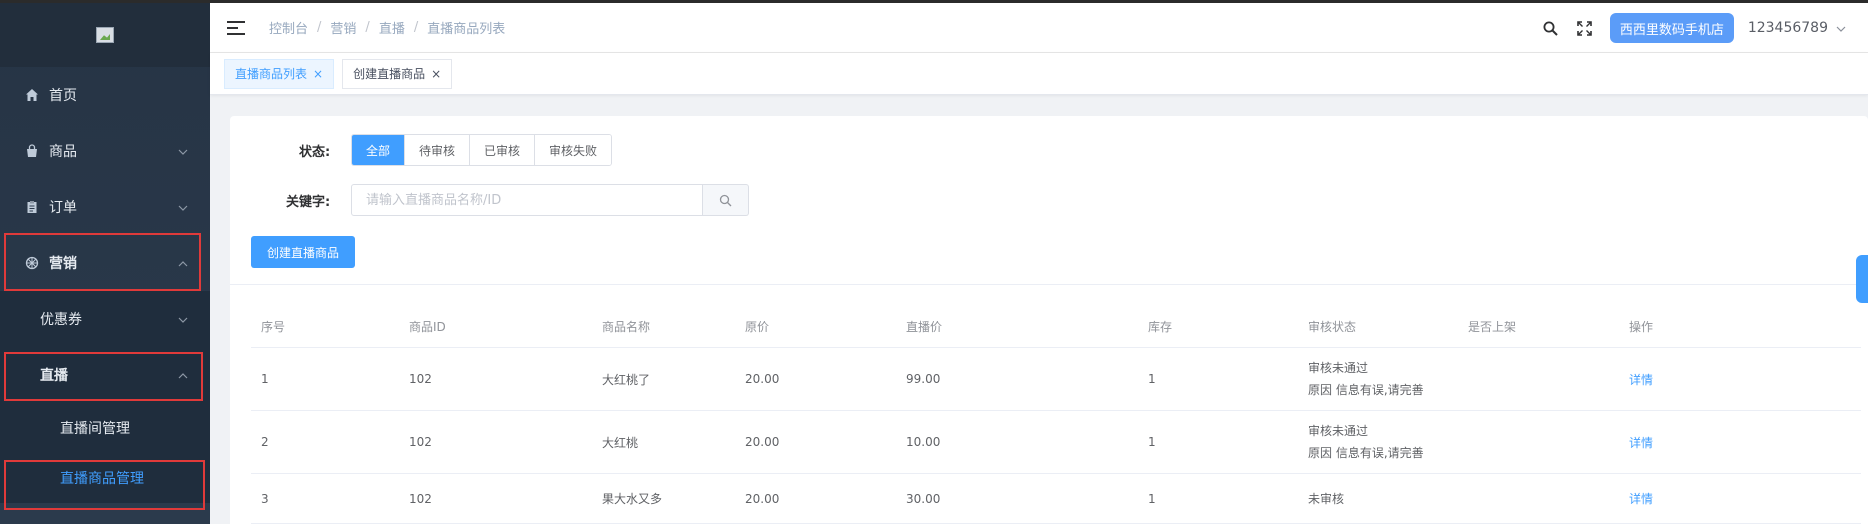 Image resolution: width=1868 pixels, height=524 pixels. What do you see at coordinates (63, 152) in the screenshot?
I see `sidebar-item-label: 商品` at bounding box center [63, 152].